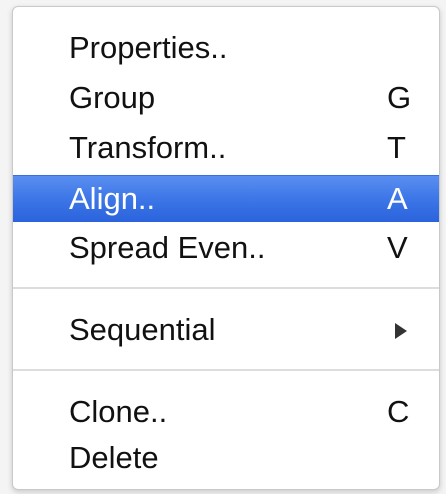 The height and width of the screenshot is (494, 446). What do you see at coordinates (226, 198) in the screenshot?
I see `menu-item-align: Align.. A` at bounding box center [226, 198].